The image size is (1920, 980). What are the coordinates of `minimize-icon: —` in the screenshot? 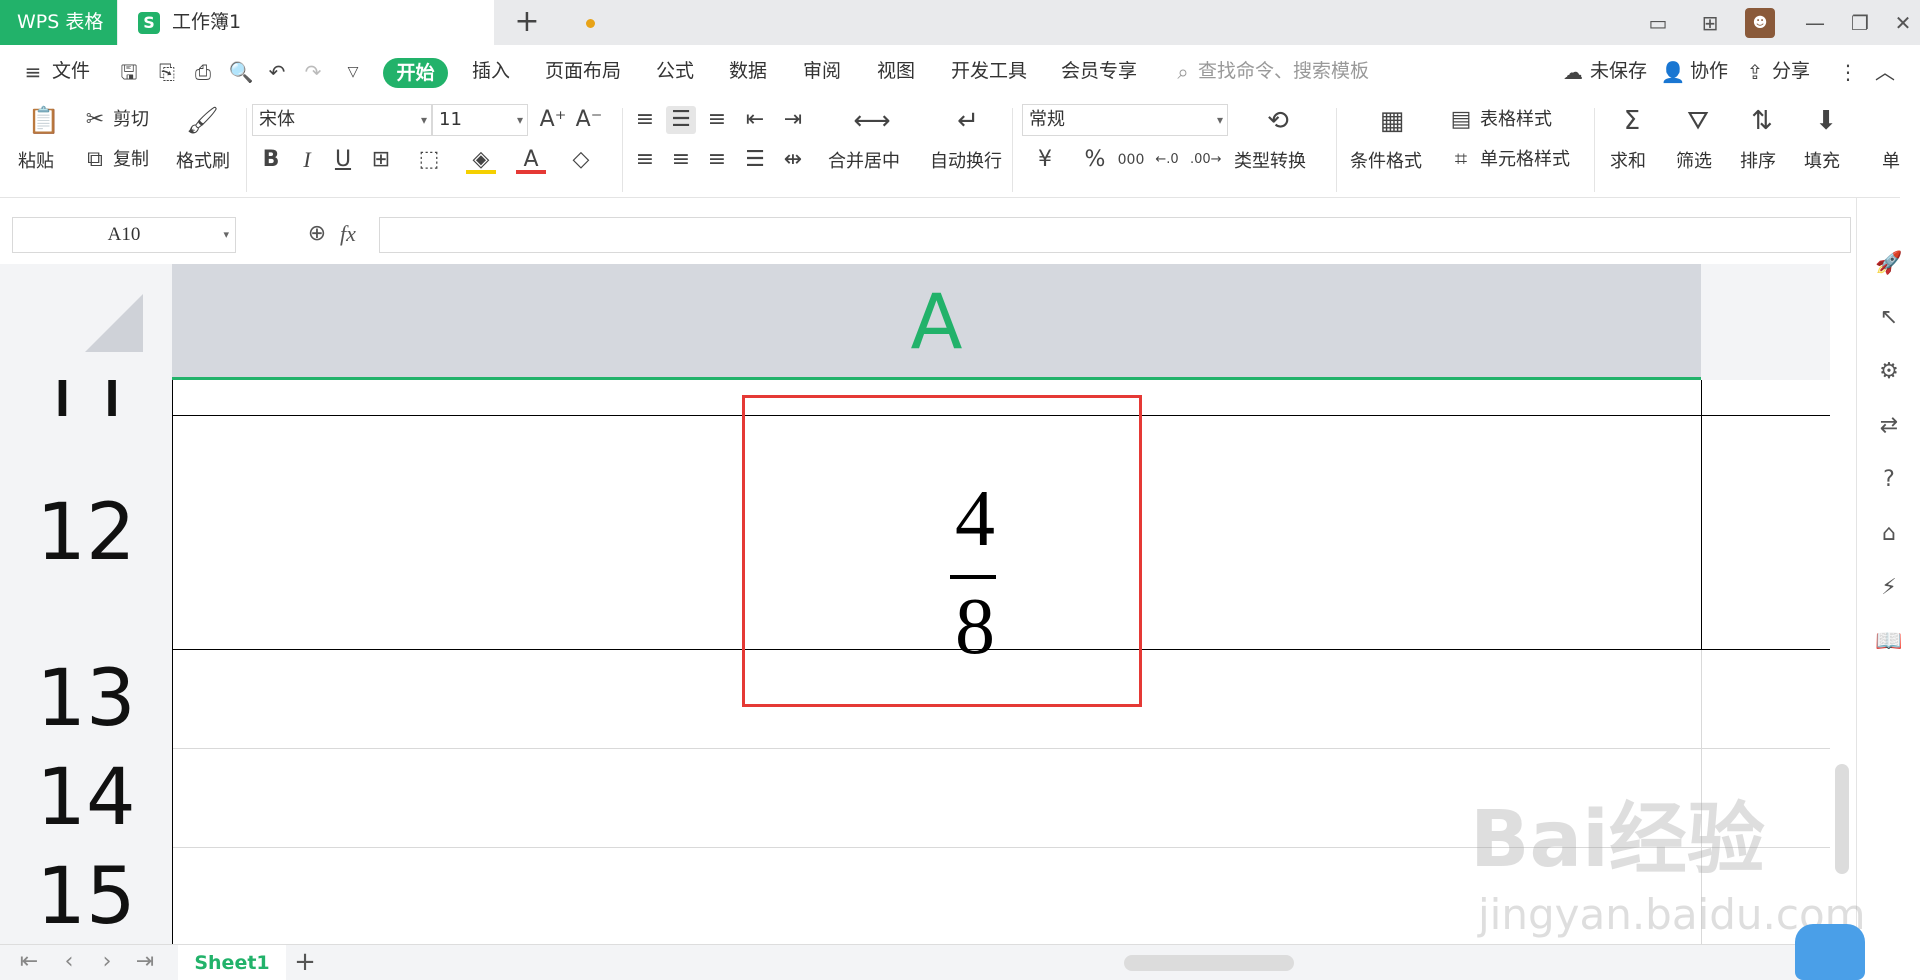 It's located at (1815, 23).